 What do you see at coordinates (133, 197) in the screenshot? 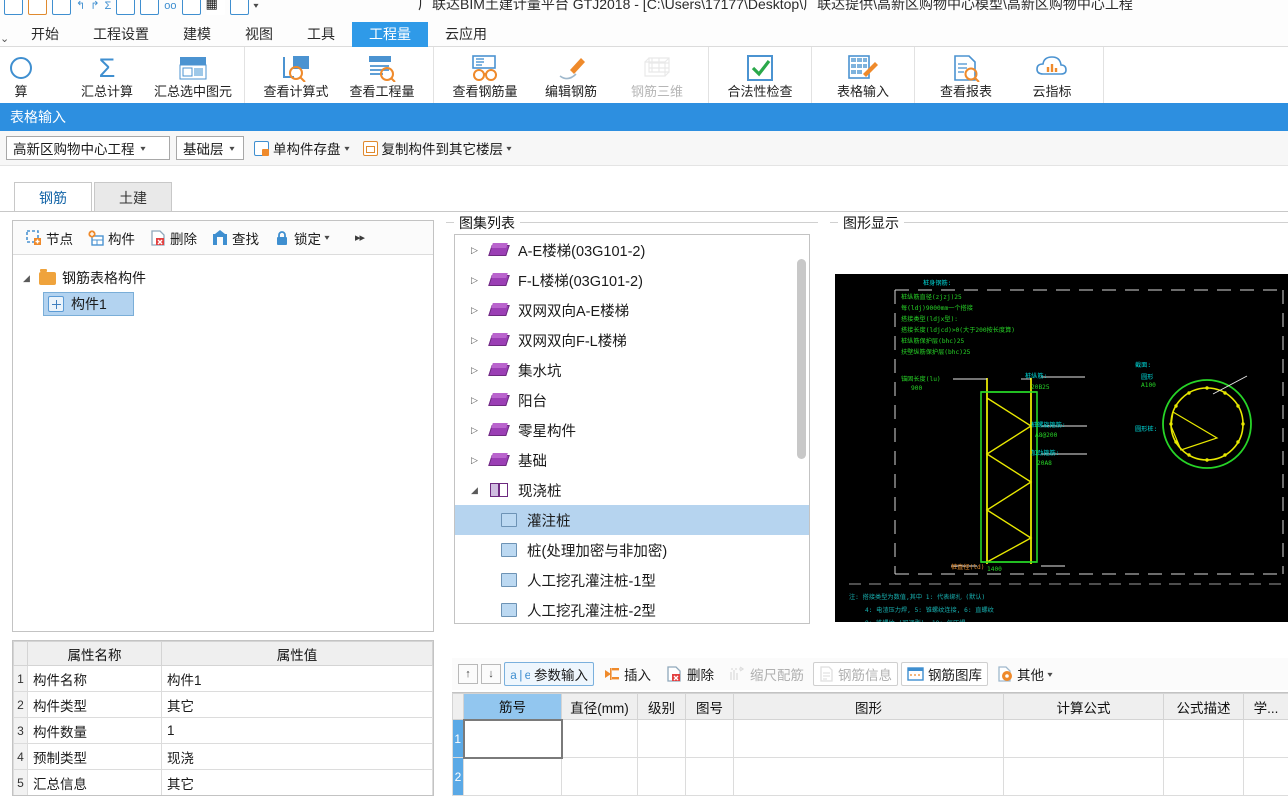
I see `inner-tab-1: 土建` at bounding box center [133, 197].